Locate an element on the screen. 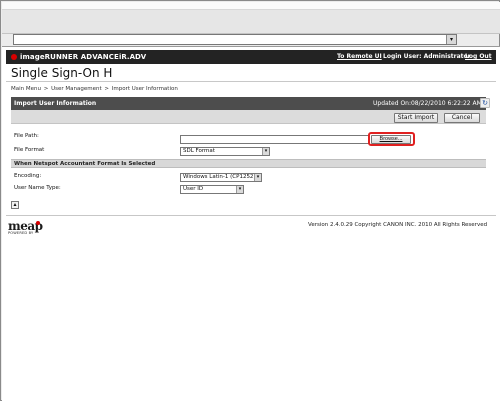 The height and width of the screenshot is (401, 500). file-format-select: SDL Format ▾ is located at coordinates (225, 151).